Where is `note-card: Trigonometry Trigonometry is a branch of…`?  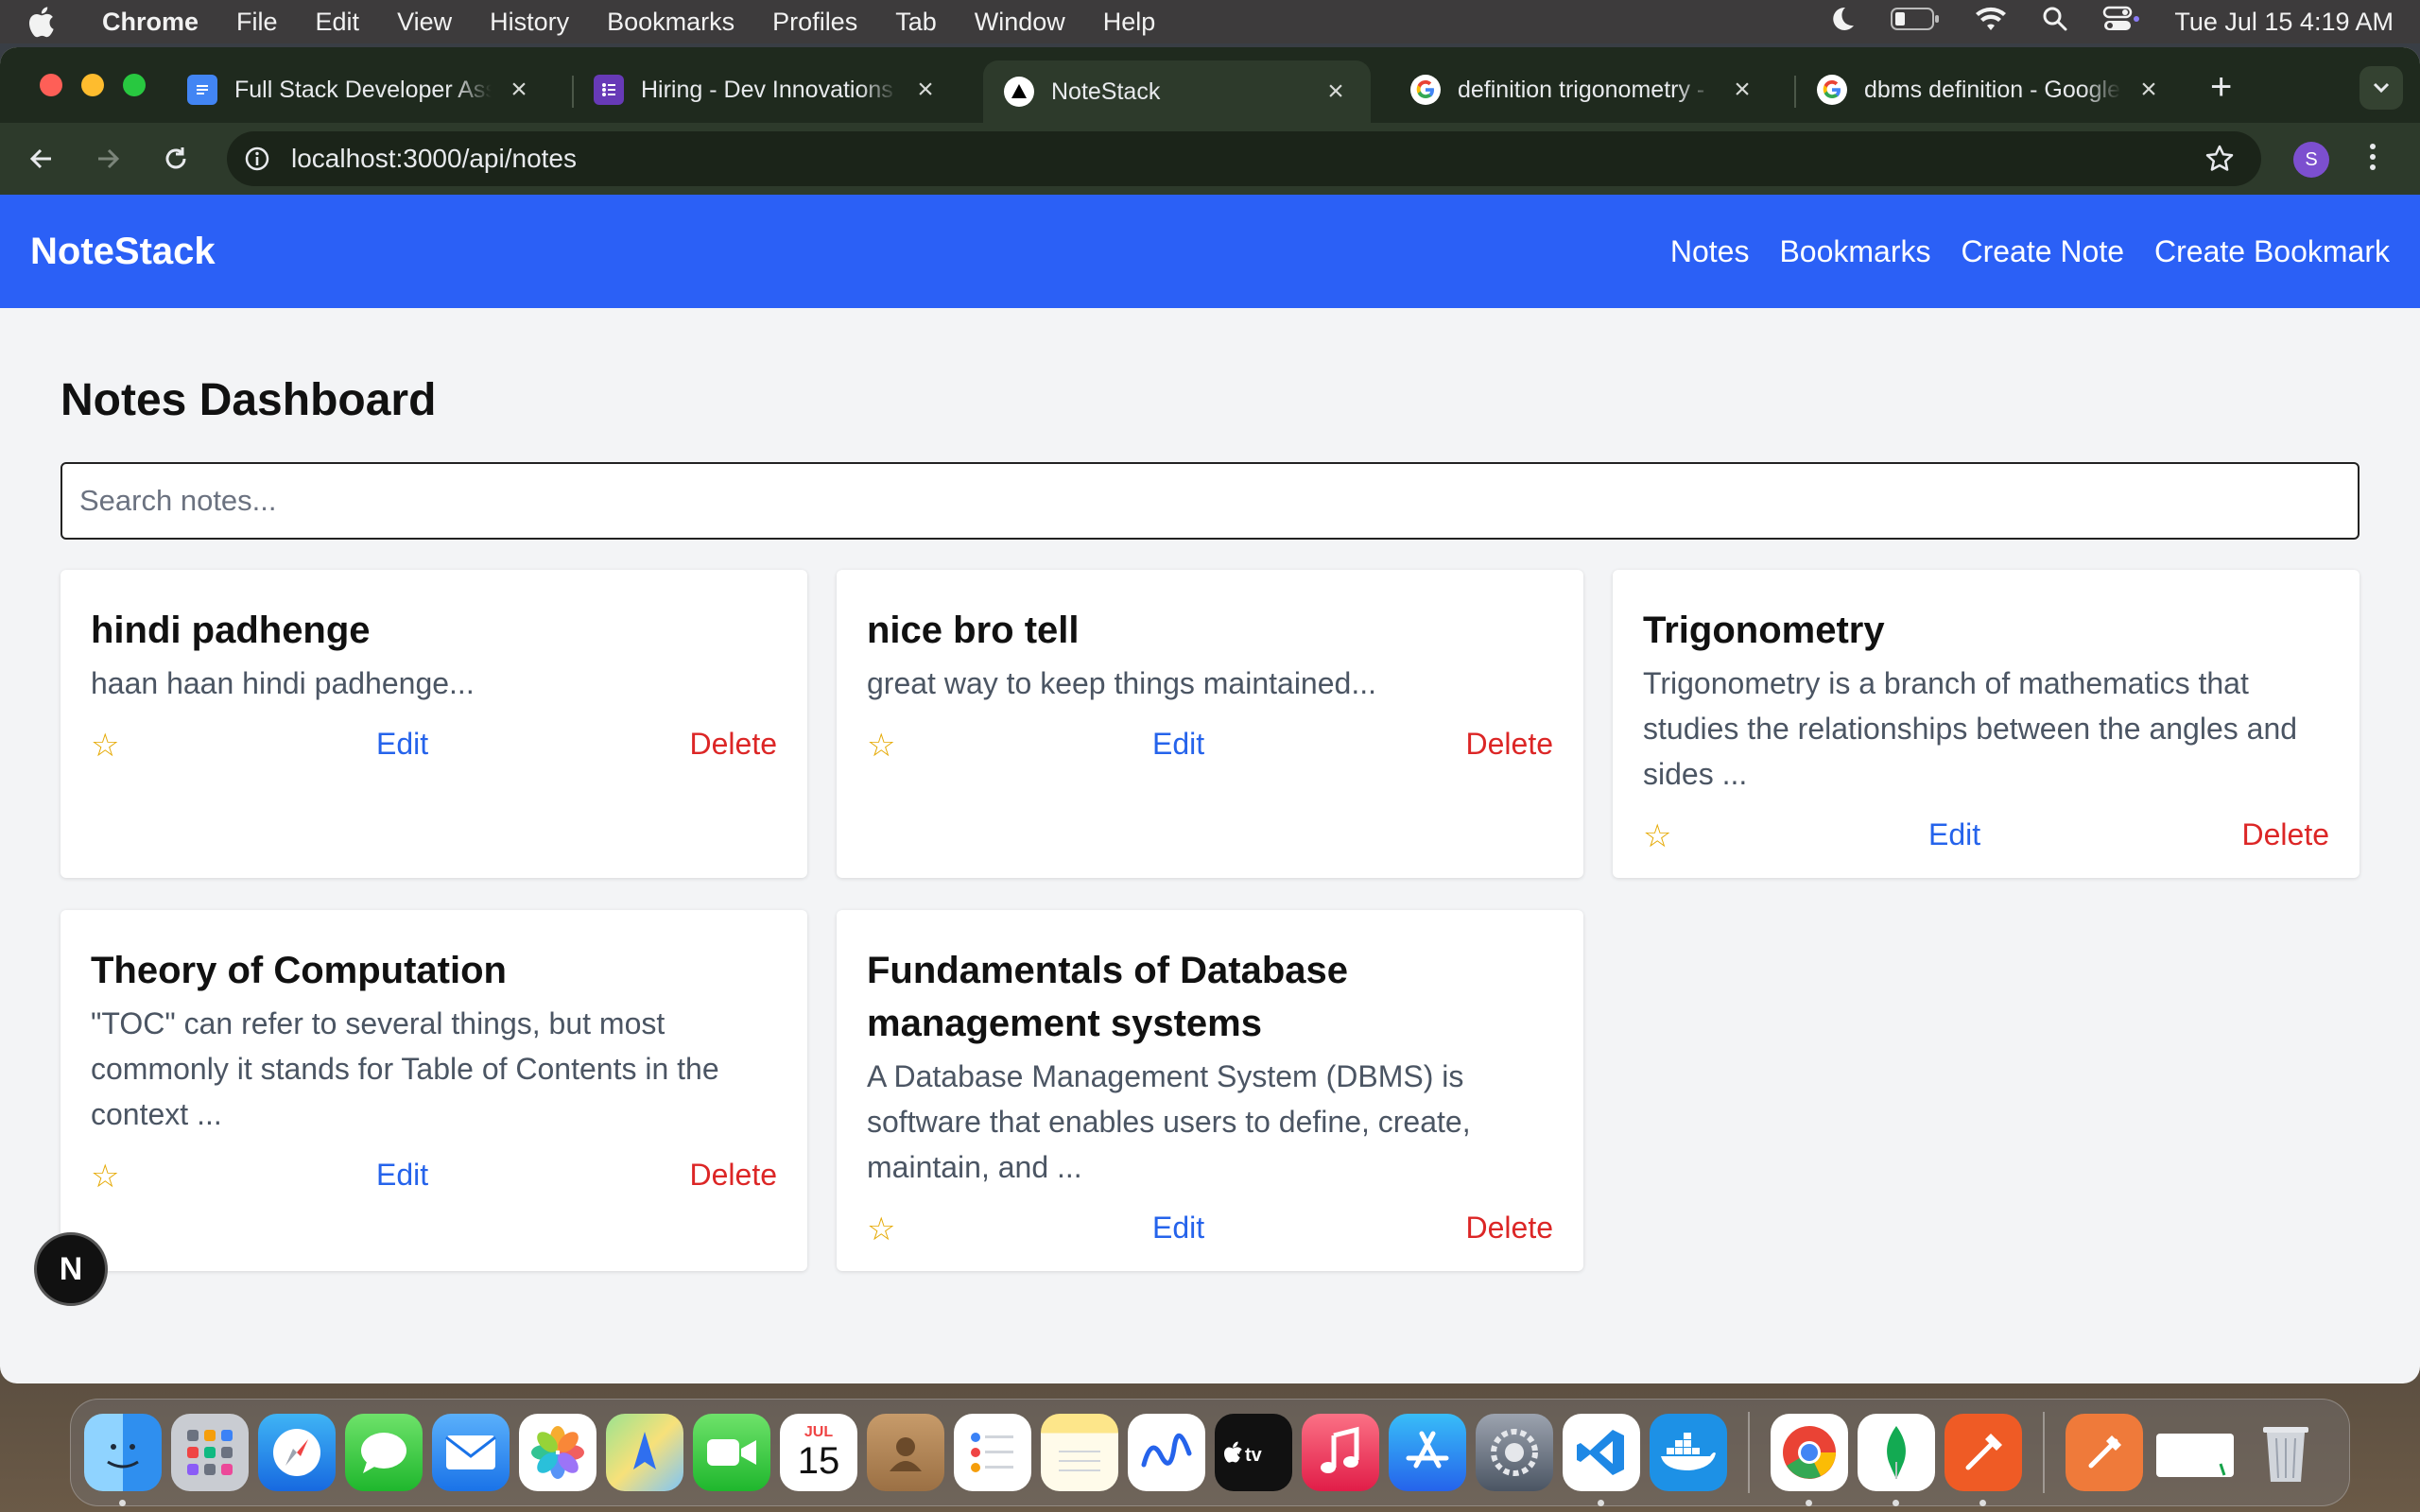
note-card: Trigonometry Trigonometry is a branch of… is located at coordinates (1986, 724).